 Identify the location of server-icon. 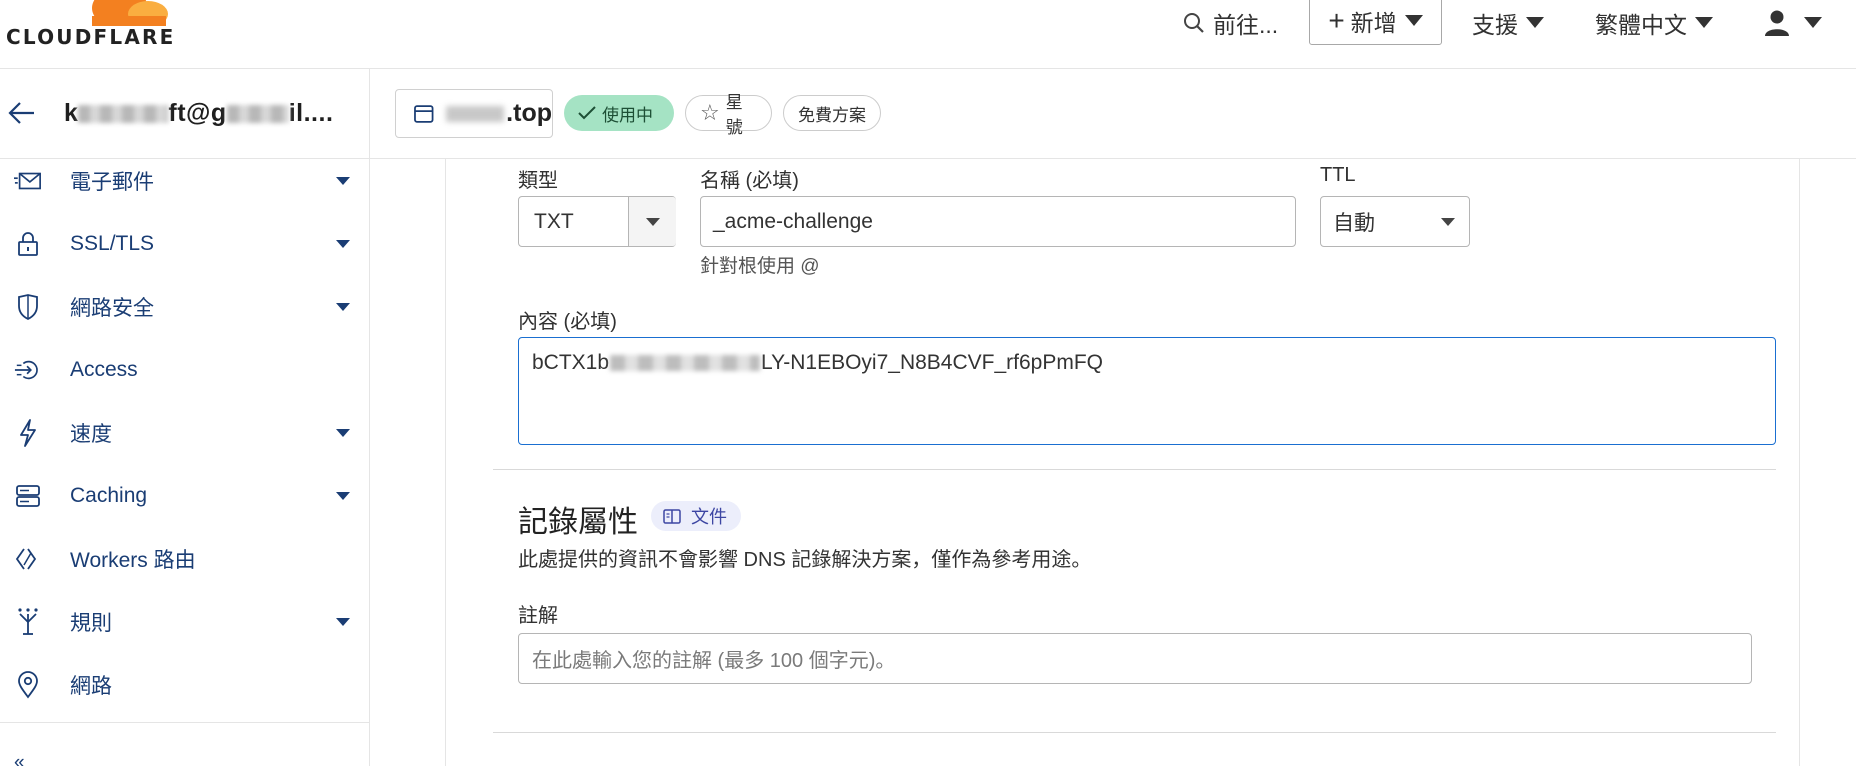
(28, 496).